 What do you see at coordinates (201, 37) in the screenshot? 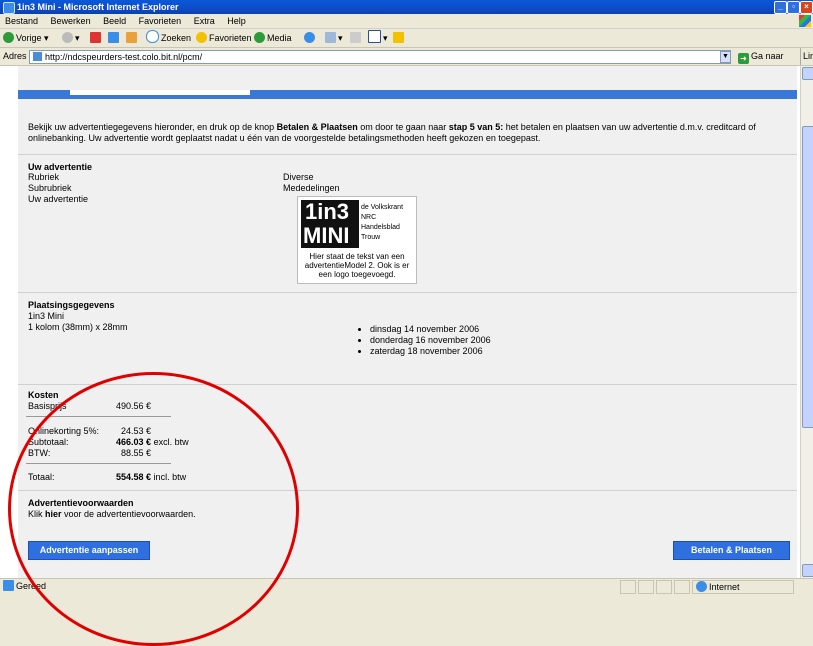
I see `star-icon` at bounding box center [201, 37].